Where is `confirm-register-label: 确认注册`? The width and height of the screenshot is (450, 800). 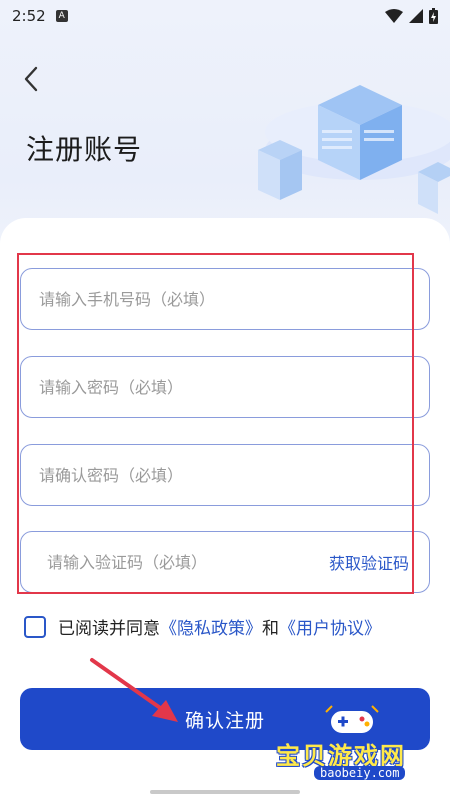 confirm-register-label: 确认注册 is located at coordinates (224, 720).